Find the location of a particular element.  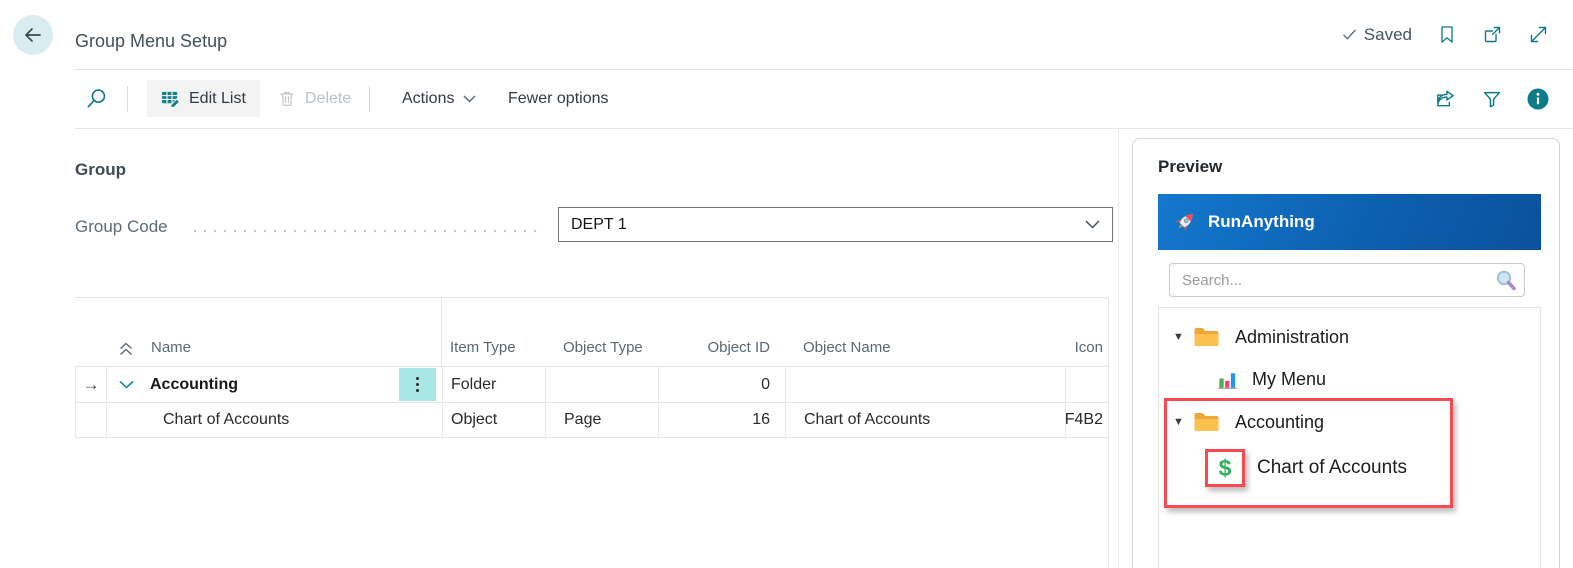

magnifier-icon is located at coordinates (1506, 281).